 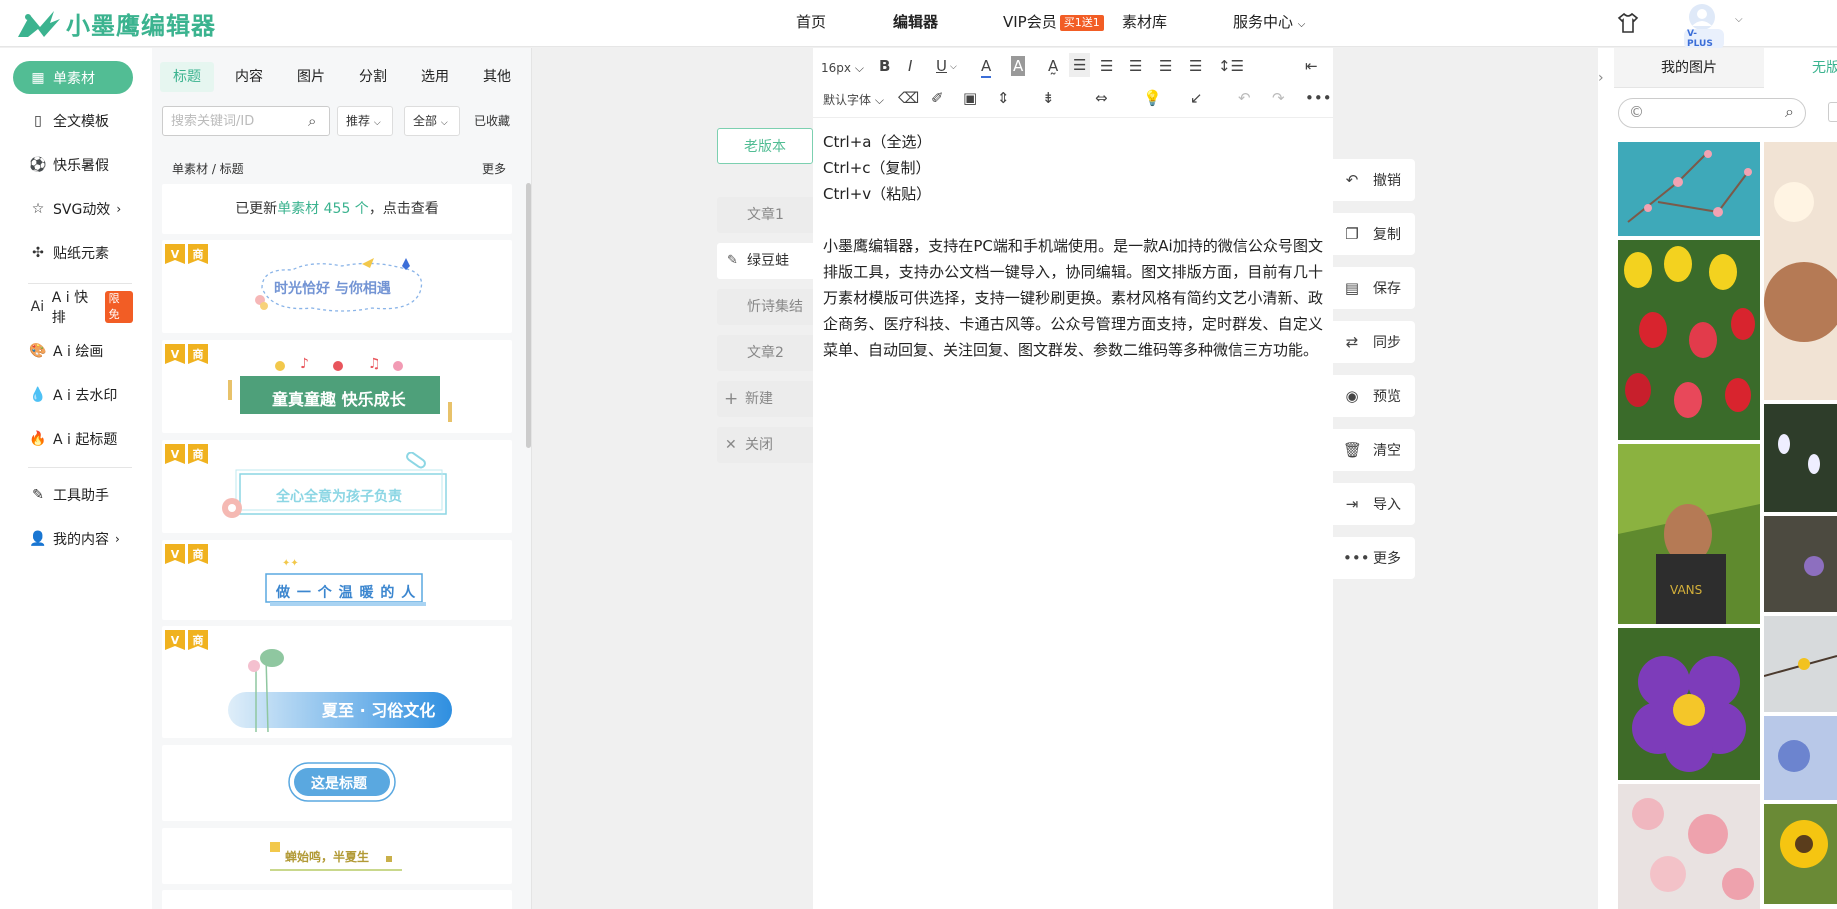 I want to click on chevron-right-icon: ›, so click(x=1601, y=78).